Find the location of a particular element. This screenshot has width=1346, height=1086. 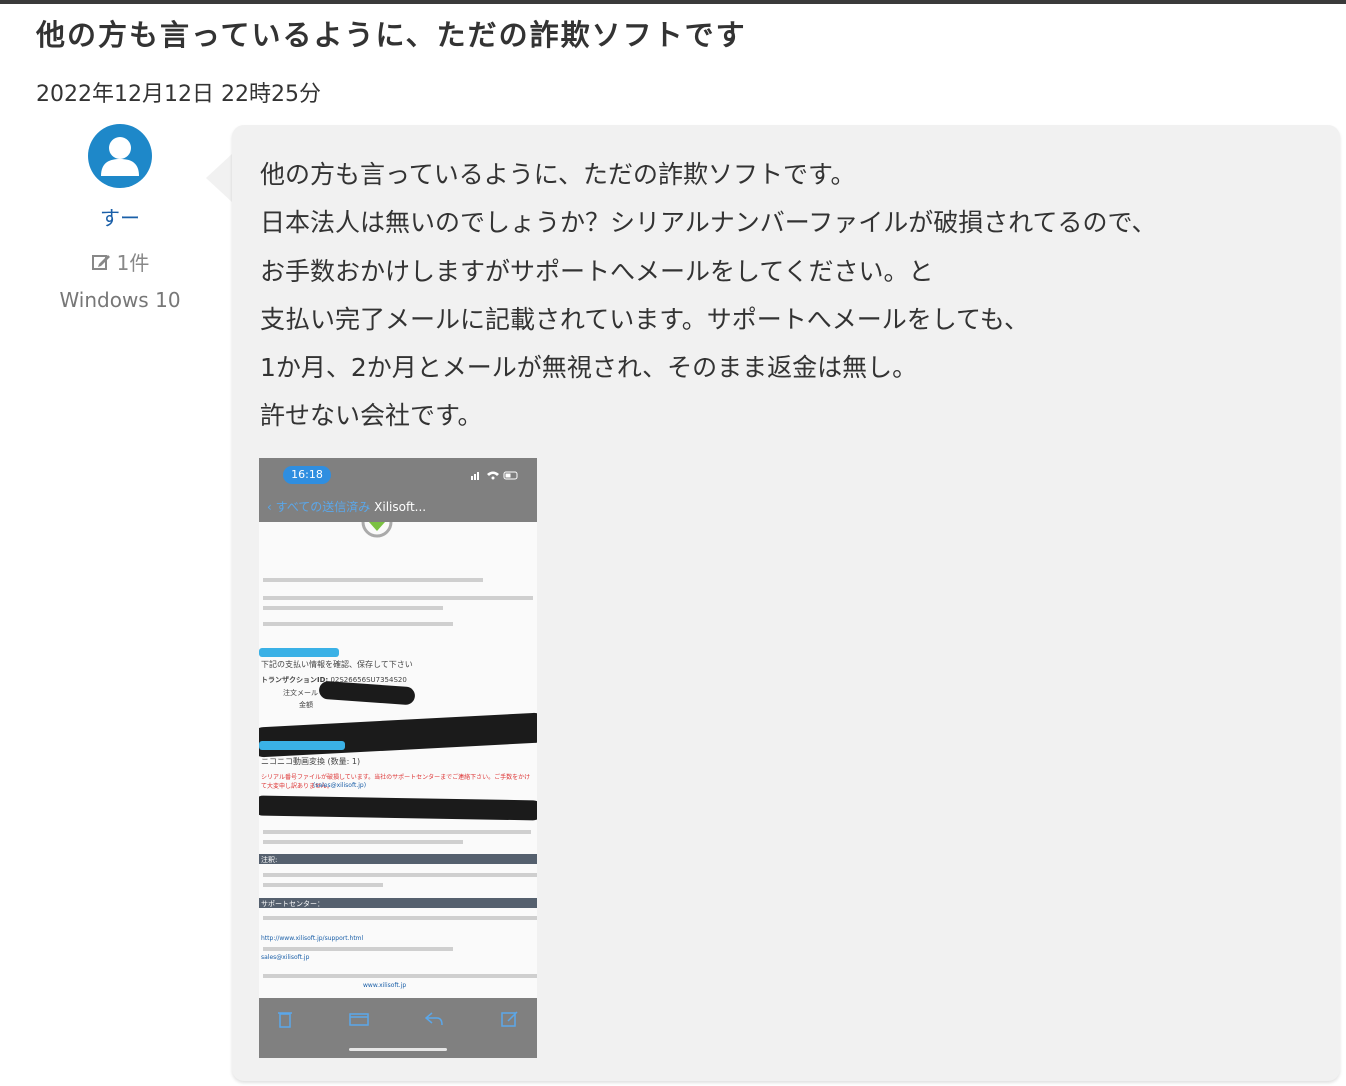

back-chevron-icon: ‹ is located at coordinates (271, 507).